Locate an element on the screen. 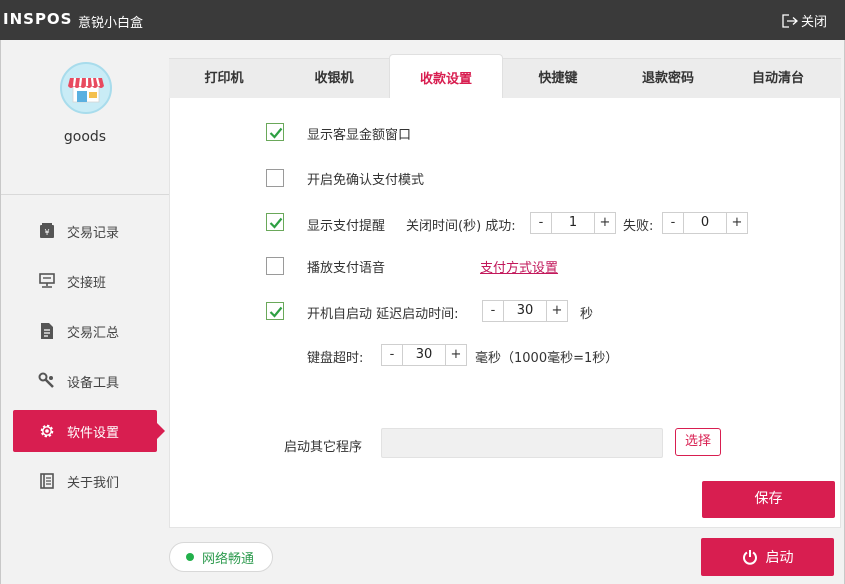 Image resolution: width=845 pixels, height=584 pixels. sidebar-item-label: 关于我们 is located at coordinates (93, 483).